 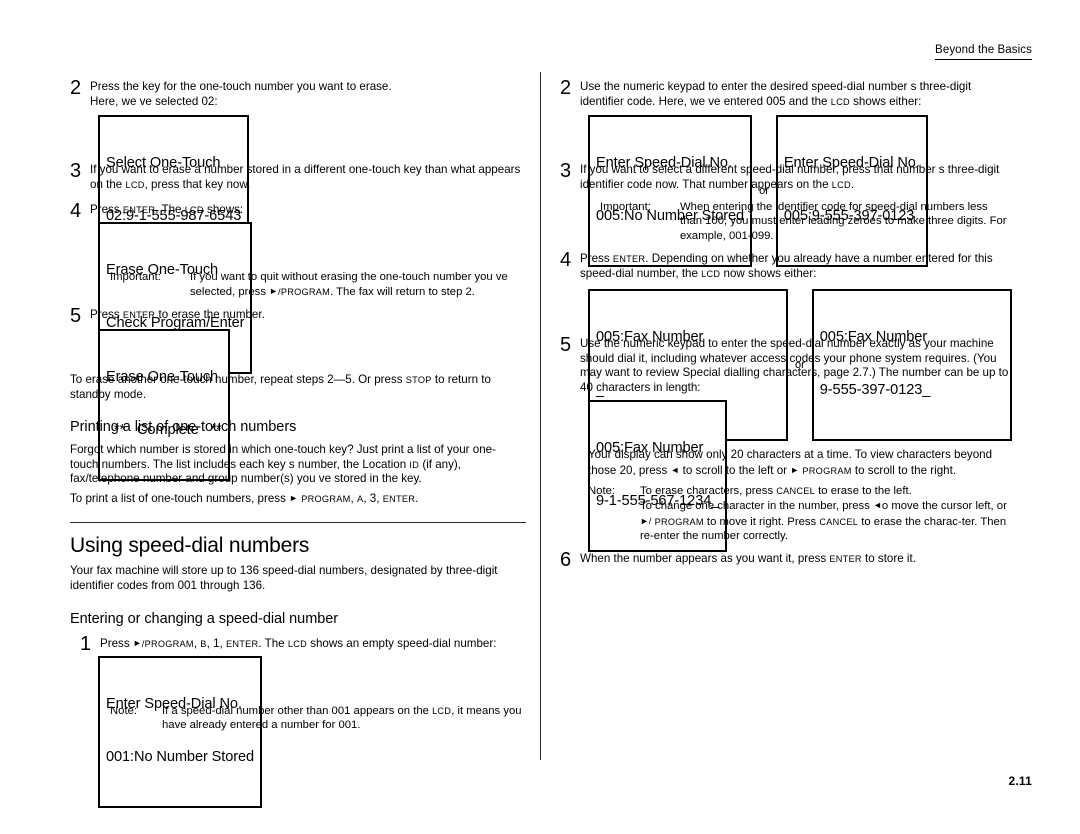 I want to click on key-stop: STOP, so click(x=418, y=380).